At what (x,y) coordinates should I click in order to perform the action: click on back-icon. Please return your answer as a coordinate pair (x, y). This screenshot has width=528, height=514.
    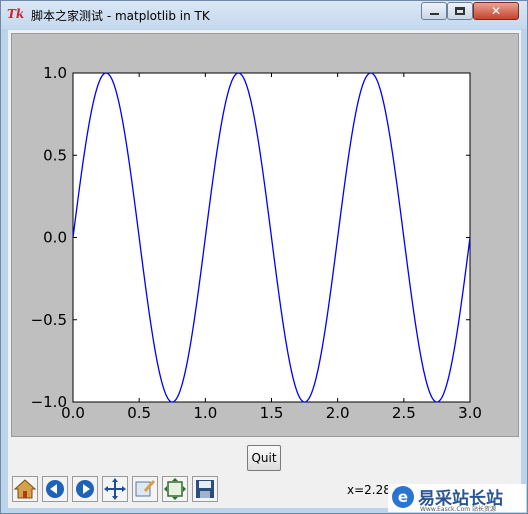
    Looking at the image, I should click on (55, 489).